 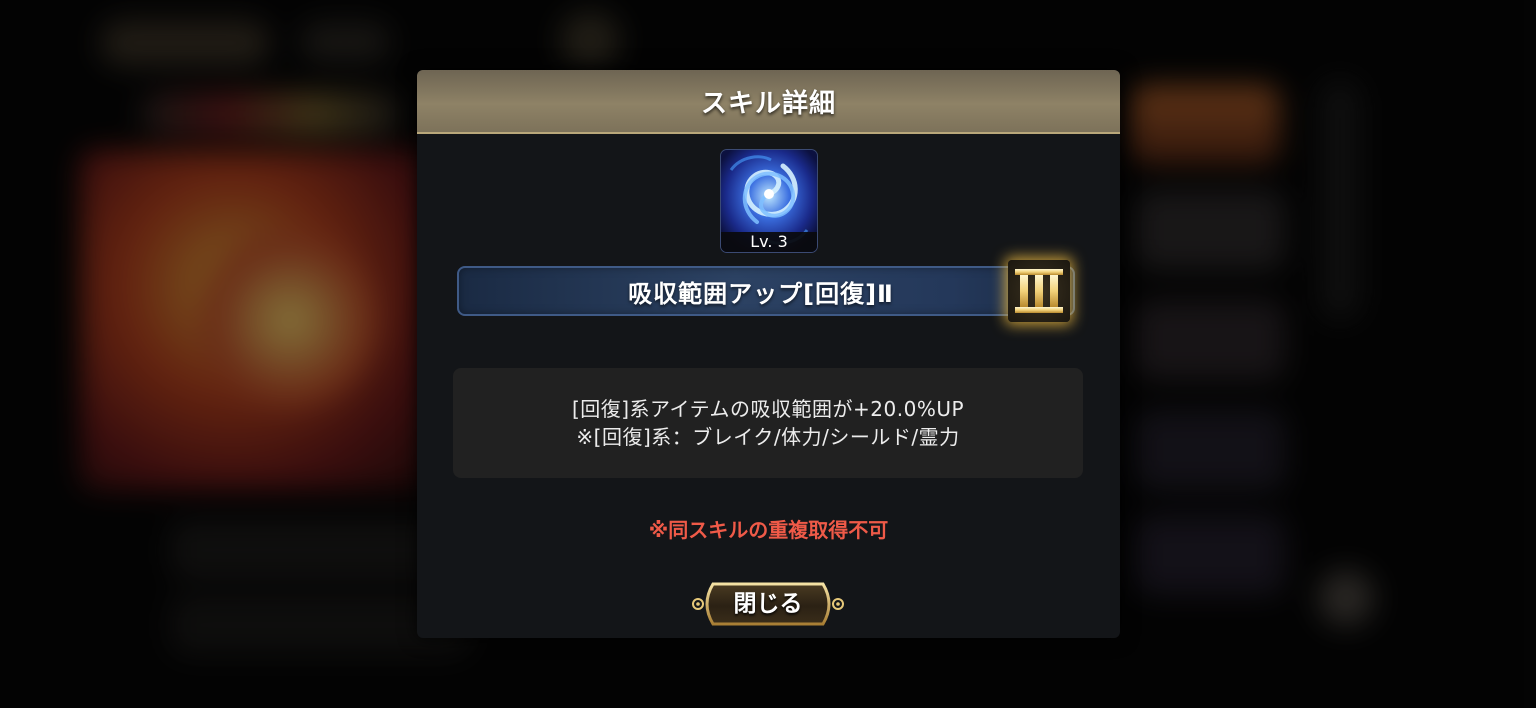 I want to click on rank-badge, so click(x=1039, y=291).